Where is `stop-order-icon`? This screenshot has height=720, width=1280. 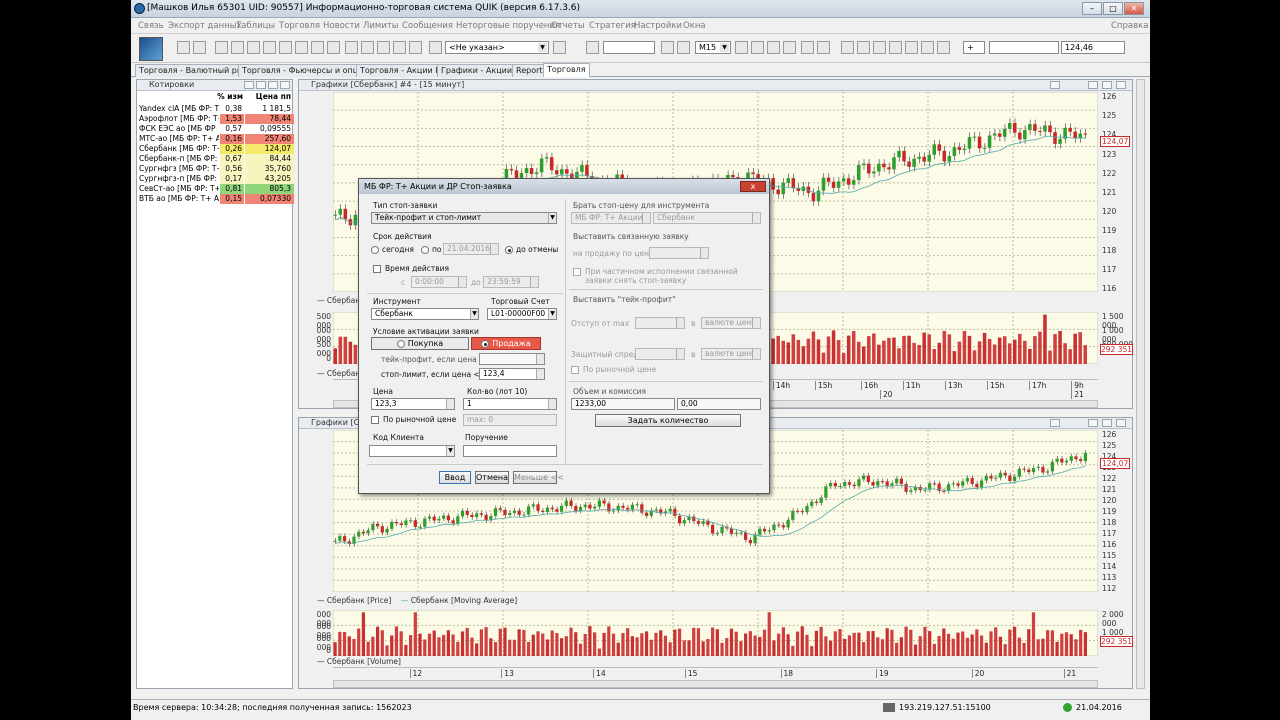
stop-order-icon is located at coordinates (199, 47).